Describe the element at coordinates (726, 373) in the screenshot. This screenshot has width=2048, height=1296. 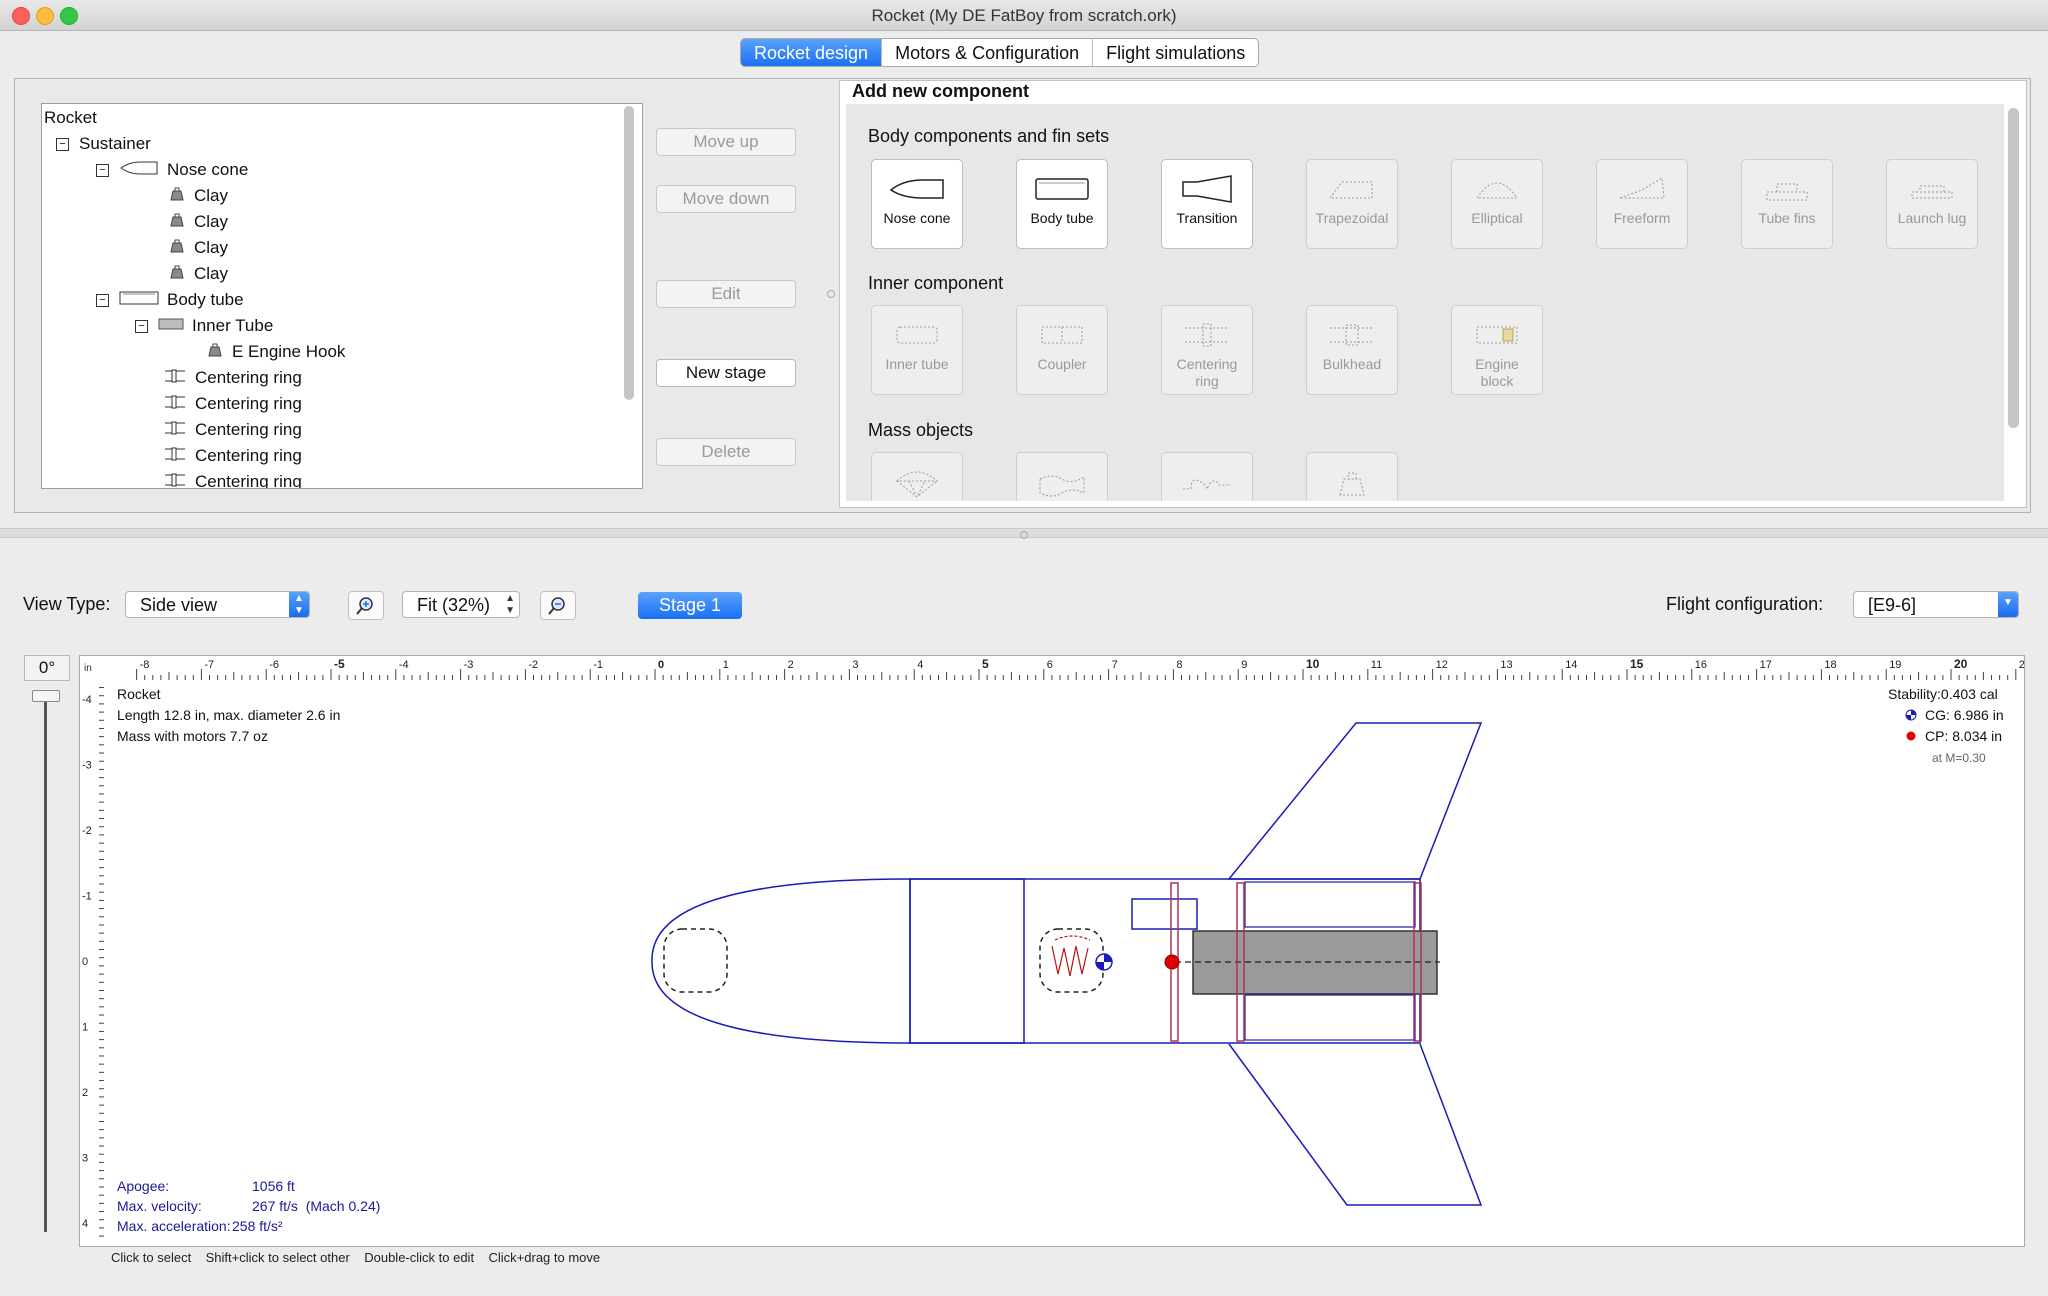
I see `new-stage-button: New stage` at that location.